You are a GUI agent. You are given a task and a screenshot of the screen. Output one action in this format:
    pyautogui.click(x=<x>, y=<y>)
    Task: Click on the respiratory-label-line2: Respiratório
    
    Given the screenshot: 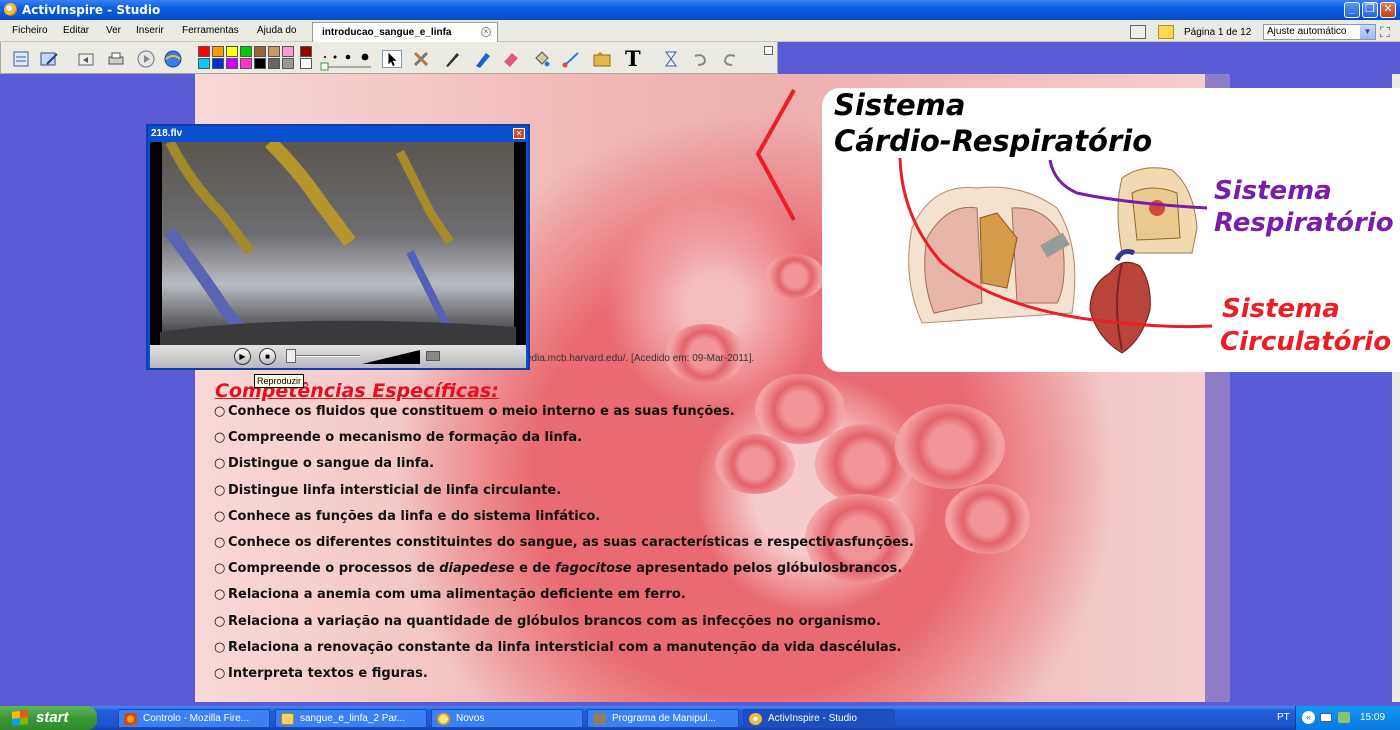 What is the action you would take?
    pyautogui.click(x=1304, y=223)
    